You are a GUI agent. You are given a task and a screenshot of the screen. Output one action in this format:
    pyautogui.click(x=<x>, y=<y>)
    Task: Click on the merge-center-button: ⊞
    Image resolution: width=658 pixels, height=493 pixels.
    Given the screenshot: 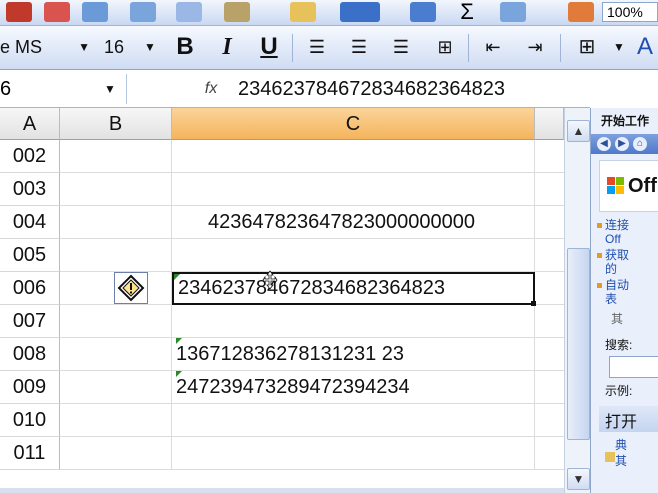 What is the action you would take?
    pyautogui.click(x=445, y=47)
    